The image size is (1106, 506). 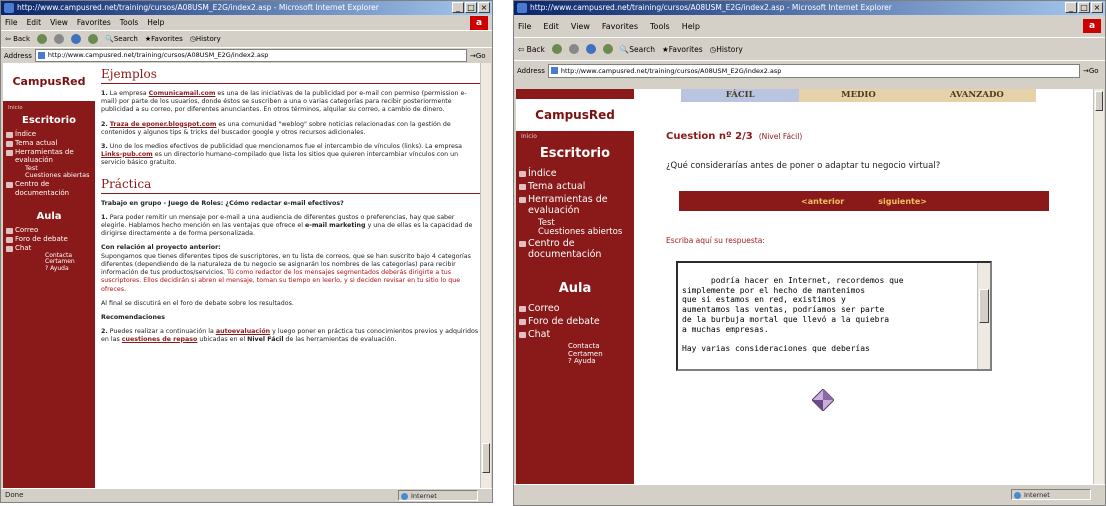 What do you see at coordinates (822, 201) in the screenshot?
I see `prev-question-link: <anterior` at bounding box center [822, 201].